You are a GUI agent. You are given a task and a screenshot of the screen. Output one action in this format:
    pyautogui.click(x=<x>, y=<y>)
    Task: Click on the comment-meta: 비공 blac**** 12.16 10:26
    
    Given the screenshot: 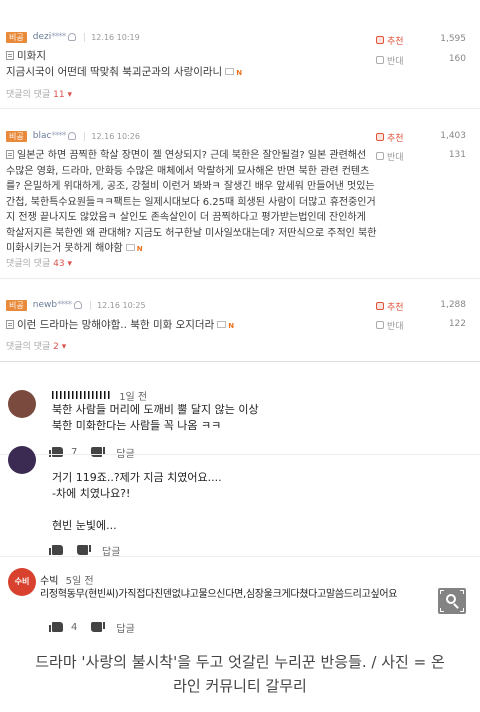 What is the action you would take?
    pyautogui.click(x=73, y=136)
    